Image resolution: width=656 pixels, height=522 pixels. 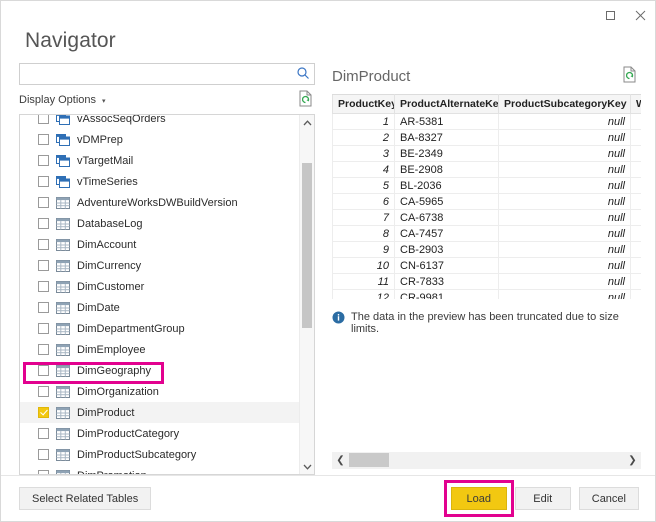 I want to click on table-row: 9 CB-2903 null, so click(x=486, y=249).